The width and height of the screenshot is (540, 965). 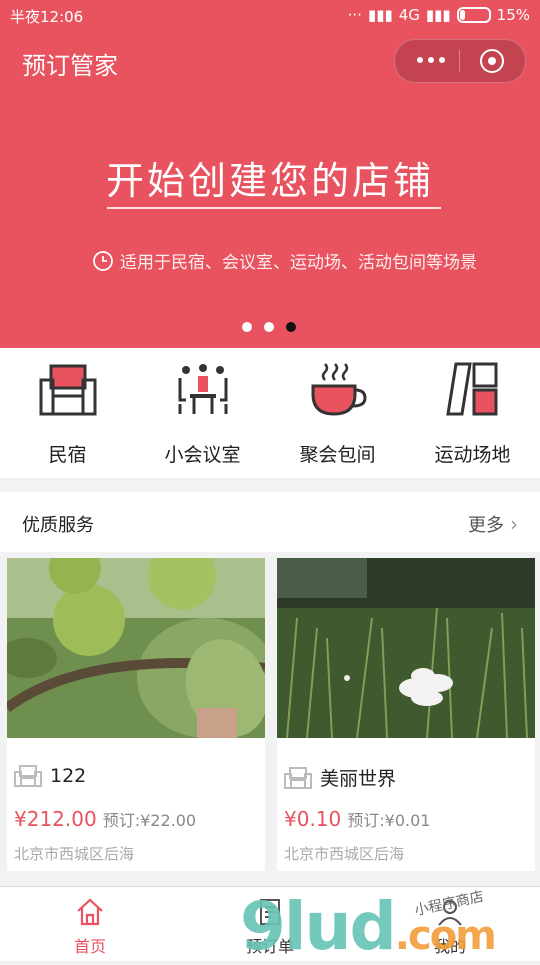 What do you see at coordinates (337, 455) in the screenshot?
I see `category-label: 聚会包间` at bounding box center [337, 455].